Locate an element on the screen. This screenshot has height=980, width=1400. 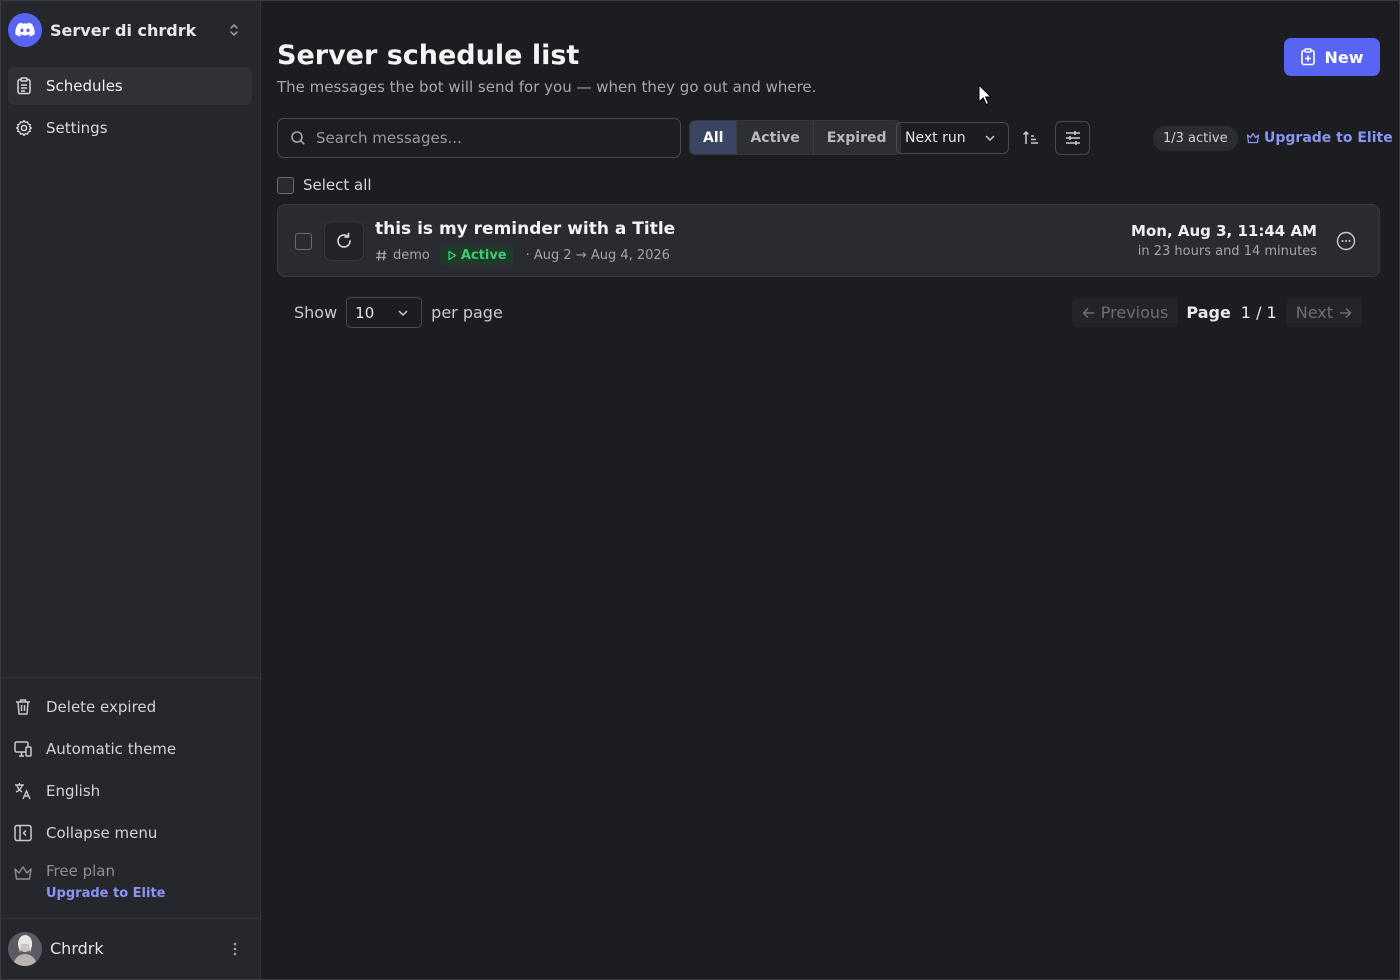
page-count: 1 / 1 is located at coordinates (1258, 312).